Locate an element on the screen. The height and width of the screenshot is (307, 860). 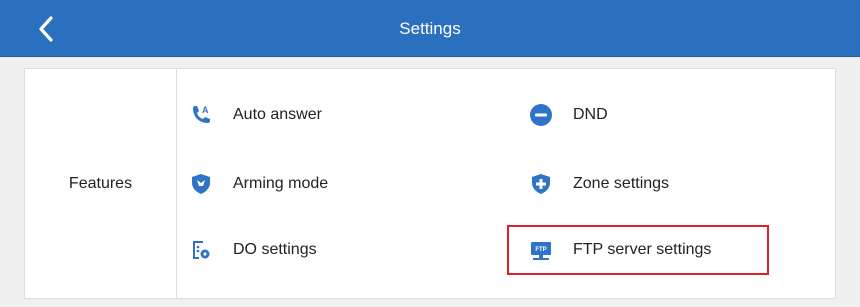
menu-item-dnd: DND is located at coordinates (568, 115).